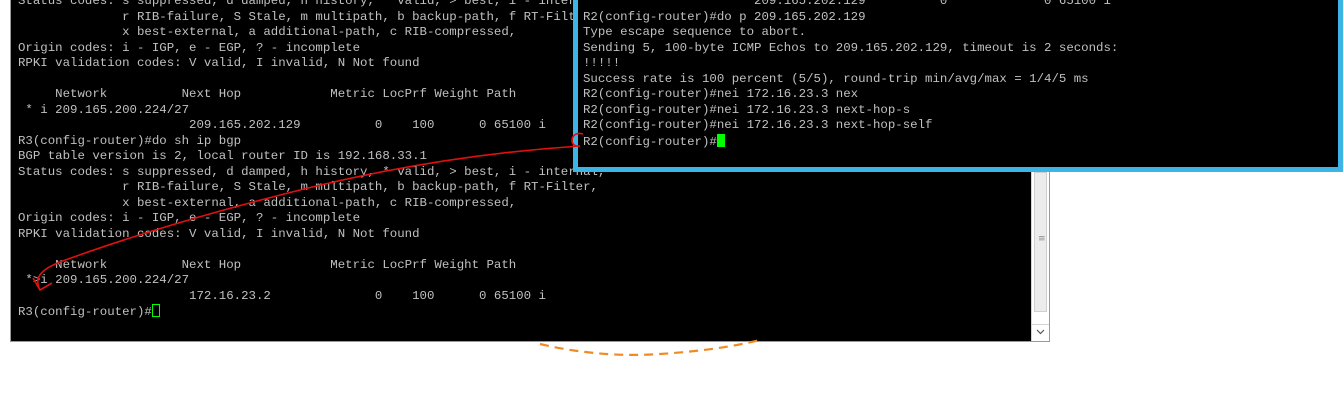 The image size is (1343, 413). Describe the element at coordinates (130, 140) in the screenshot. I see `terminal-line: R3(config-router)#do sh ip bgp` at that location.